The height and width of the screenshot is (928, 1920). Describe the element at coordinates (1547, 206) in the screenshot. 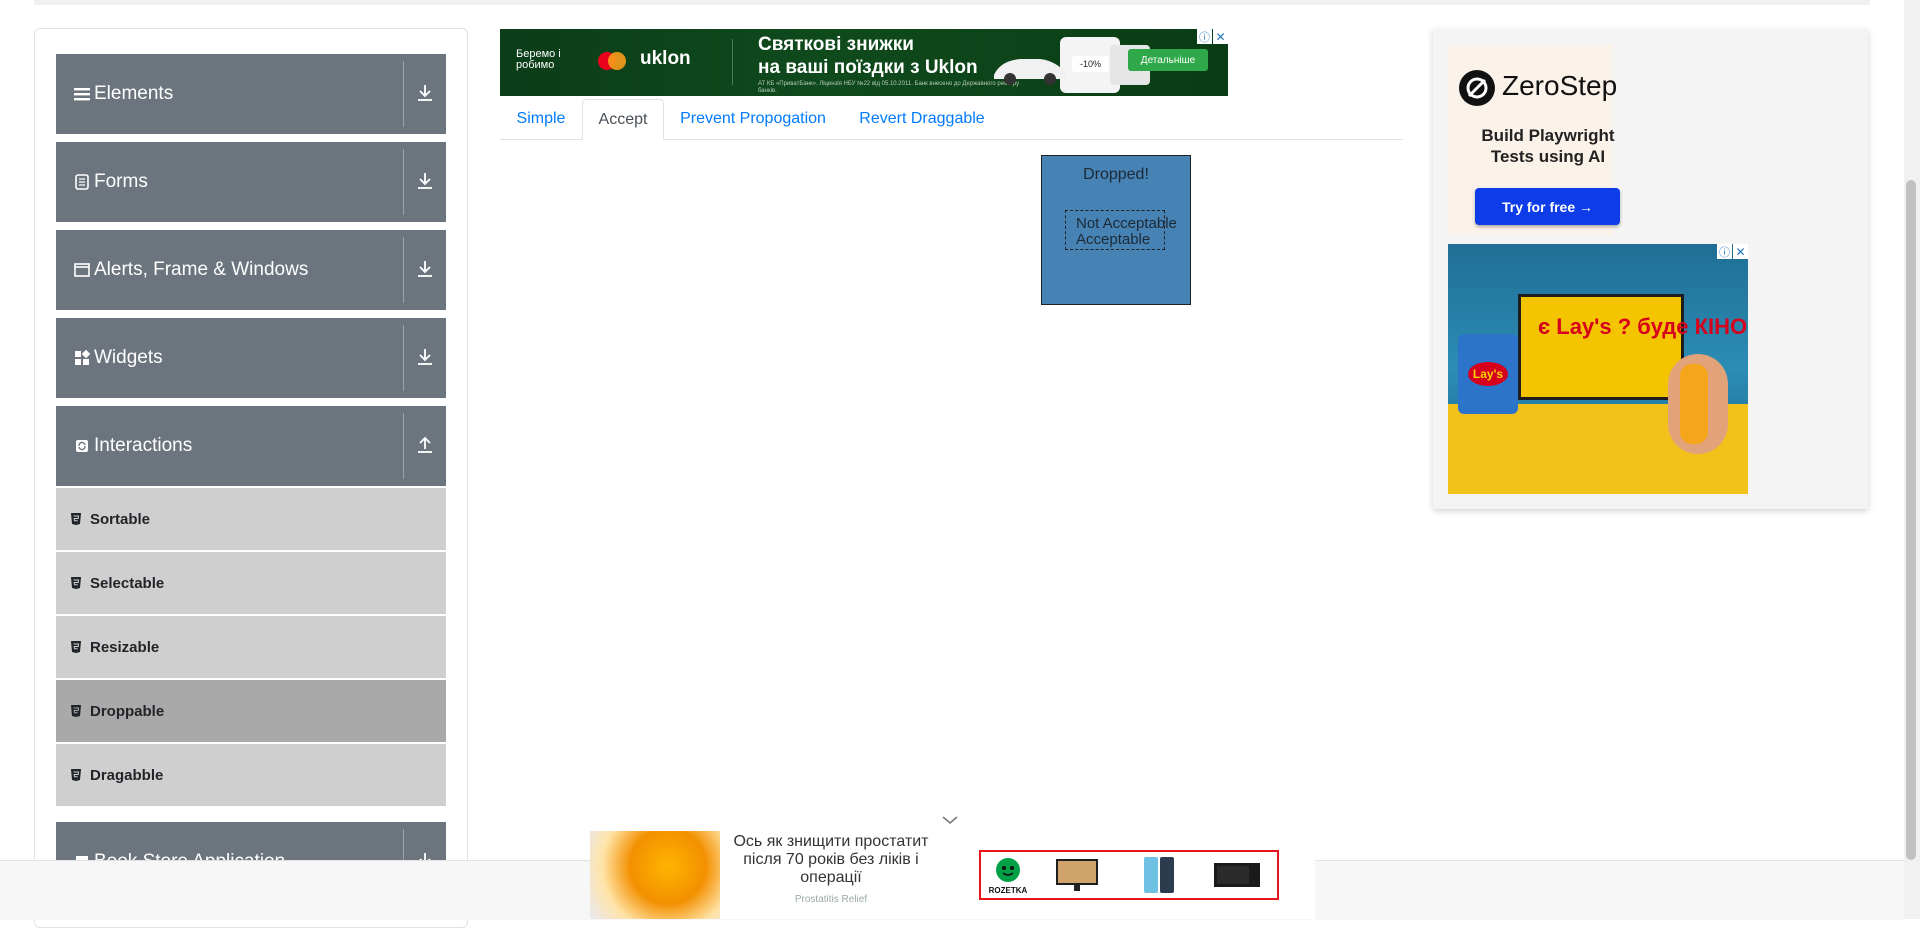

I see `zerostep-try-button: Try for free →` at that location.